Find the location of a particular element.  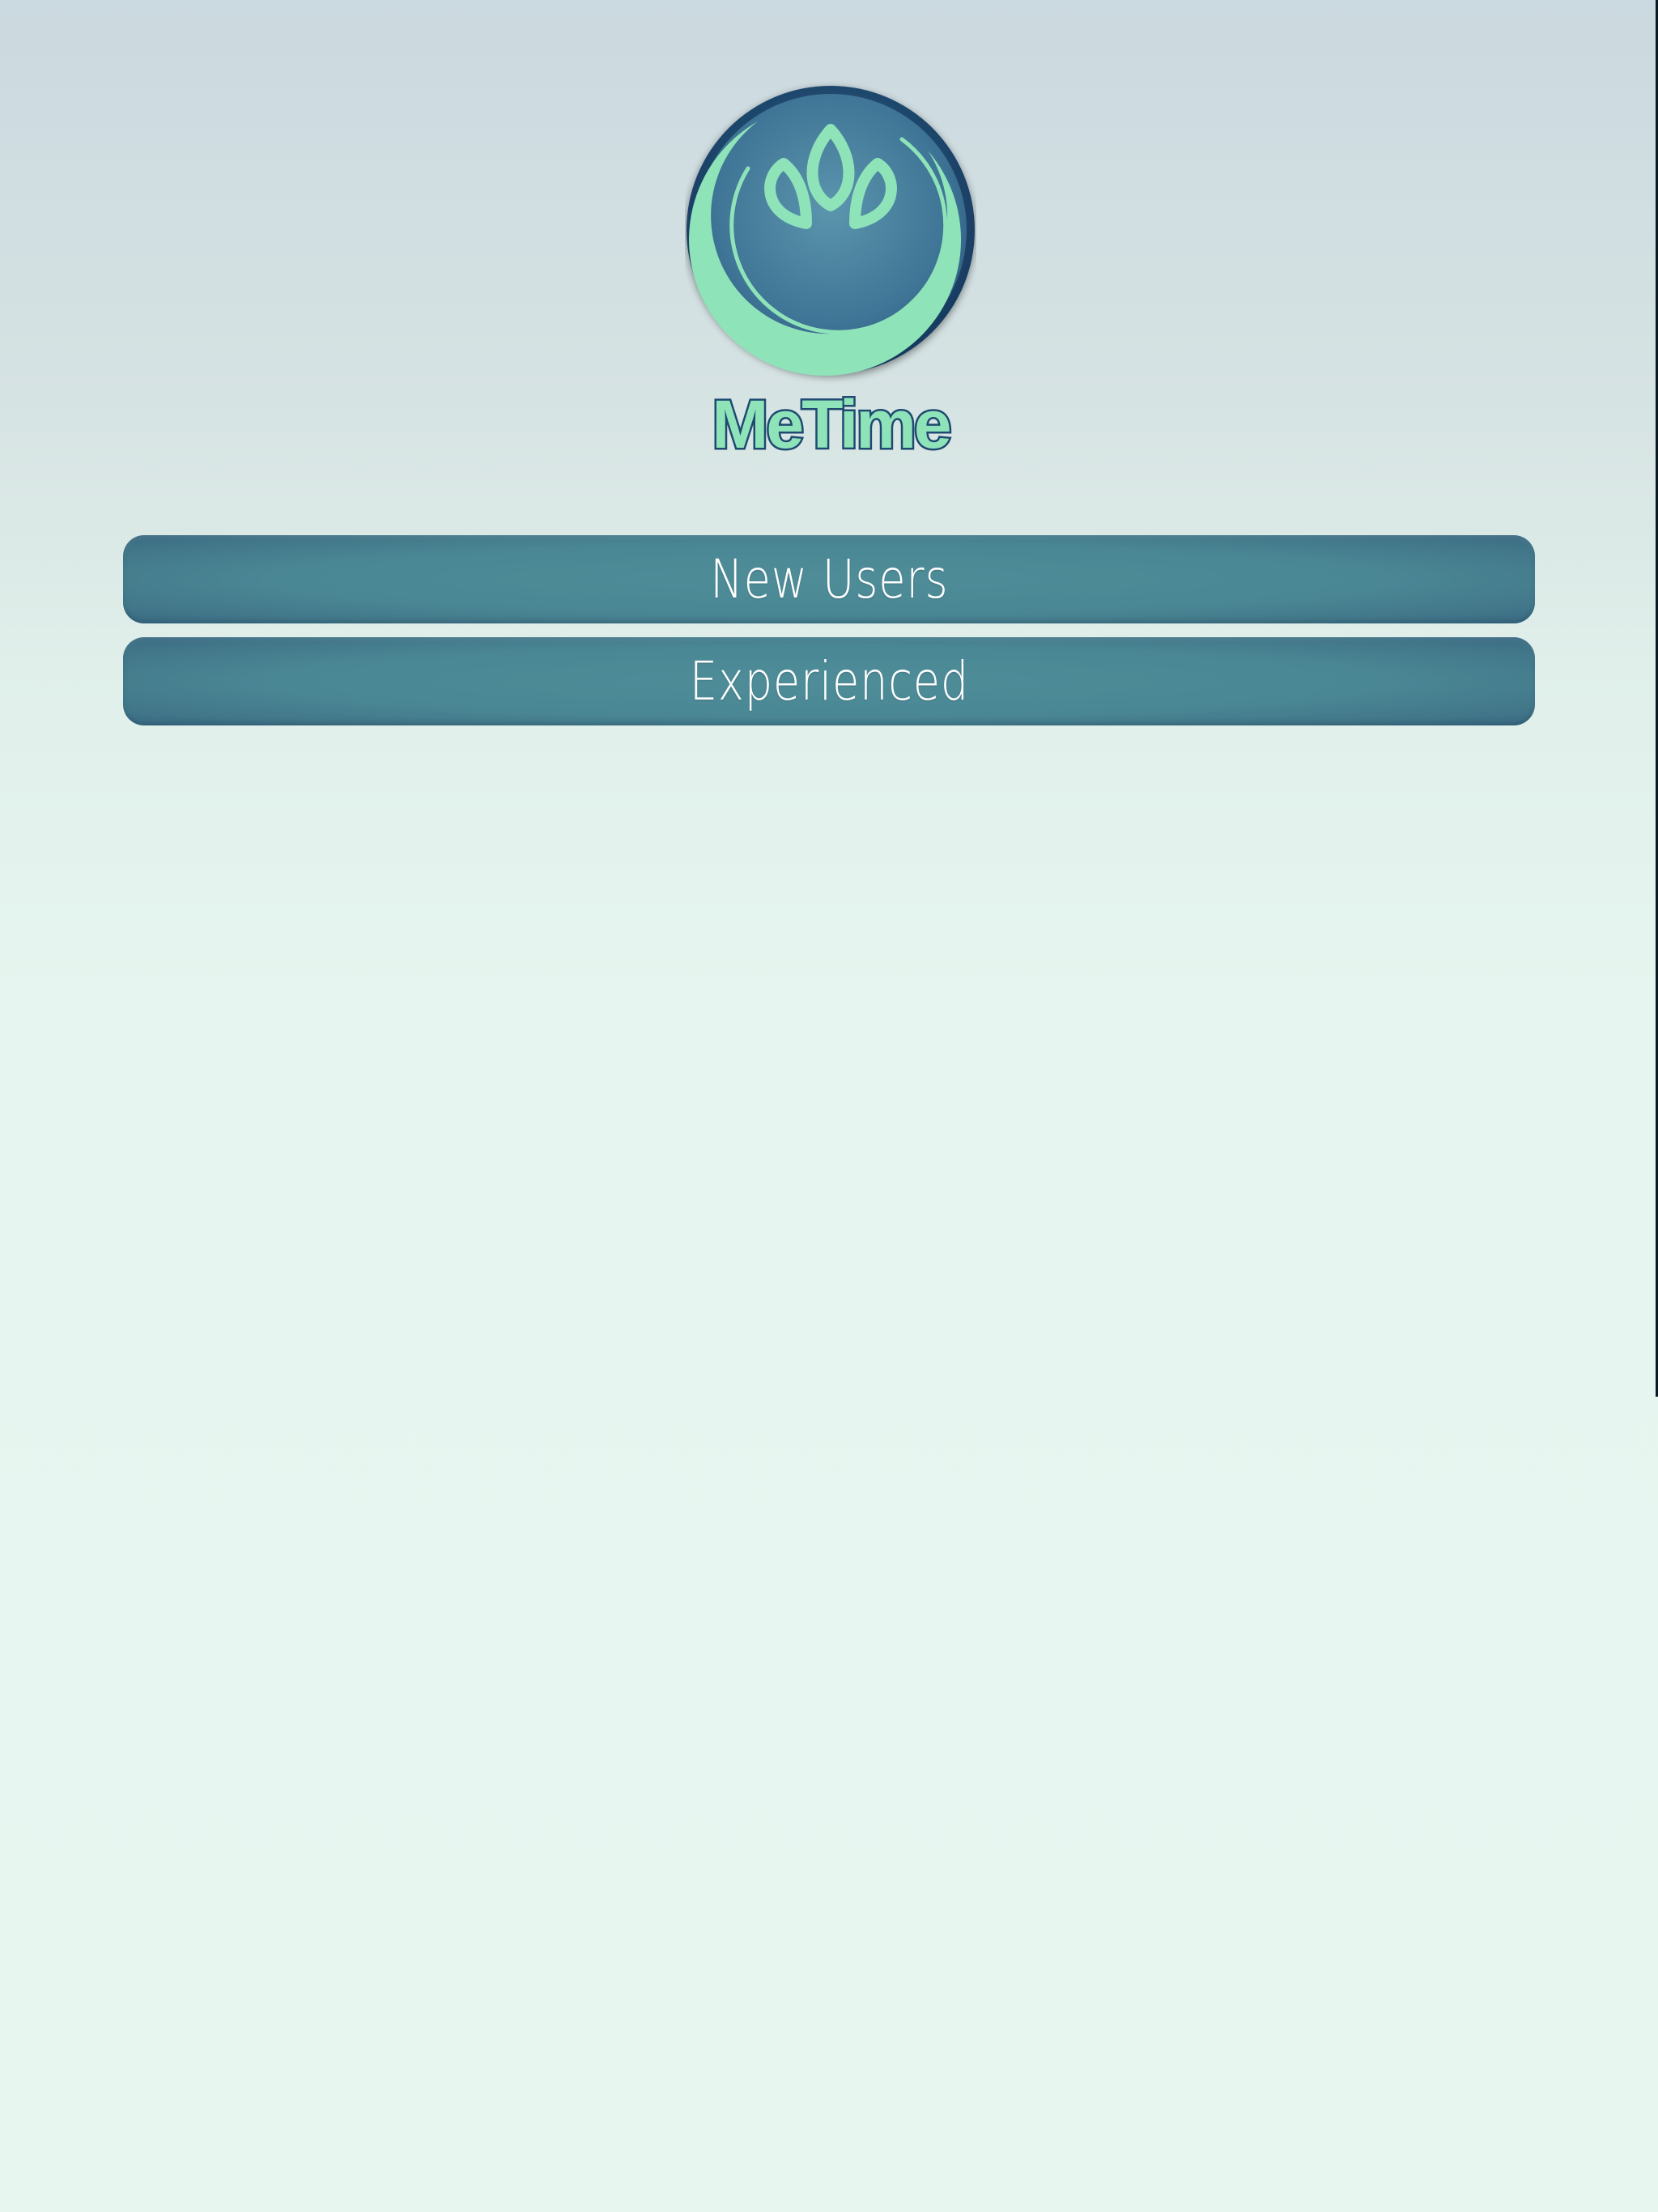

new-users-button: New Users is located at coordinates (829, 579).